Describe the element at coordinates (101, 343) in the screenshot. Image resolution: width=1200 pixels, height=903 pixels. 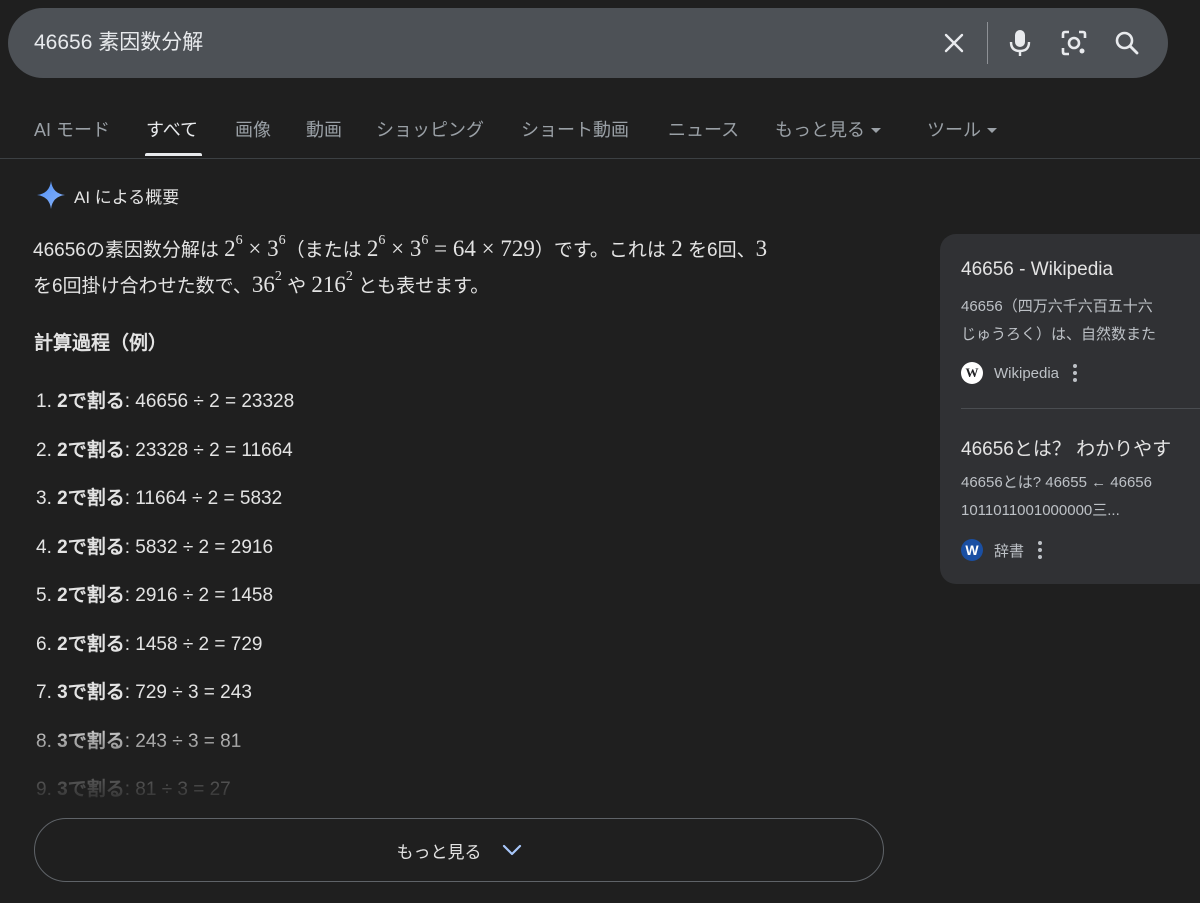
I see `section-title: 計算過程（例）` at that location.